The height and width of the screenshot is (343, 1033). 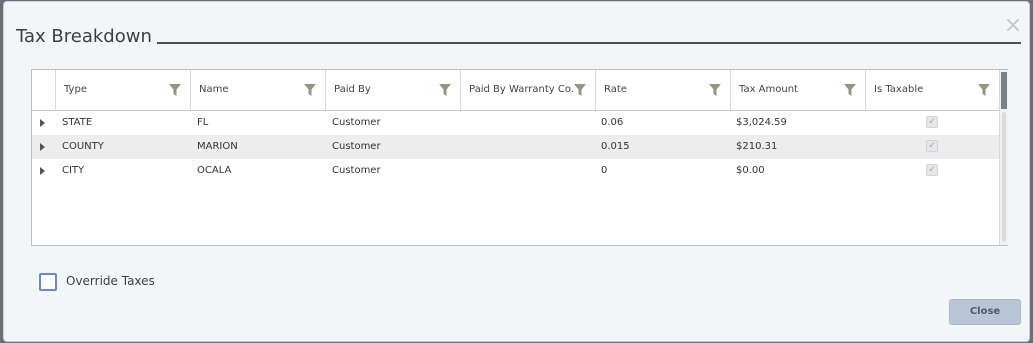 What do you see at coordinates (663, 90) in the screenshot?
I see `column-header-rate: Rate` at bounding box center [663, 90].